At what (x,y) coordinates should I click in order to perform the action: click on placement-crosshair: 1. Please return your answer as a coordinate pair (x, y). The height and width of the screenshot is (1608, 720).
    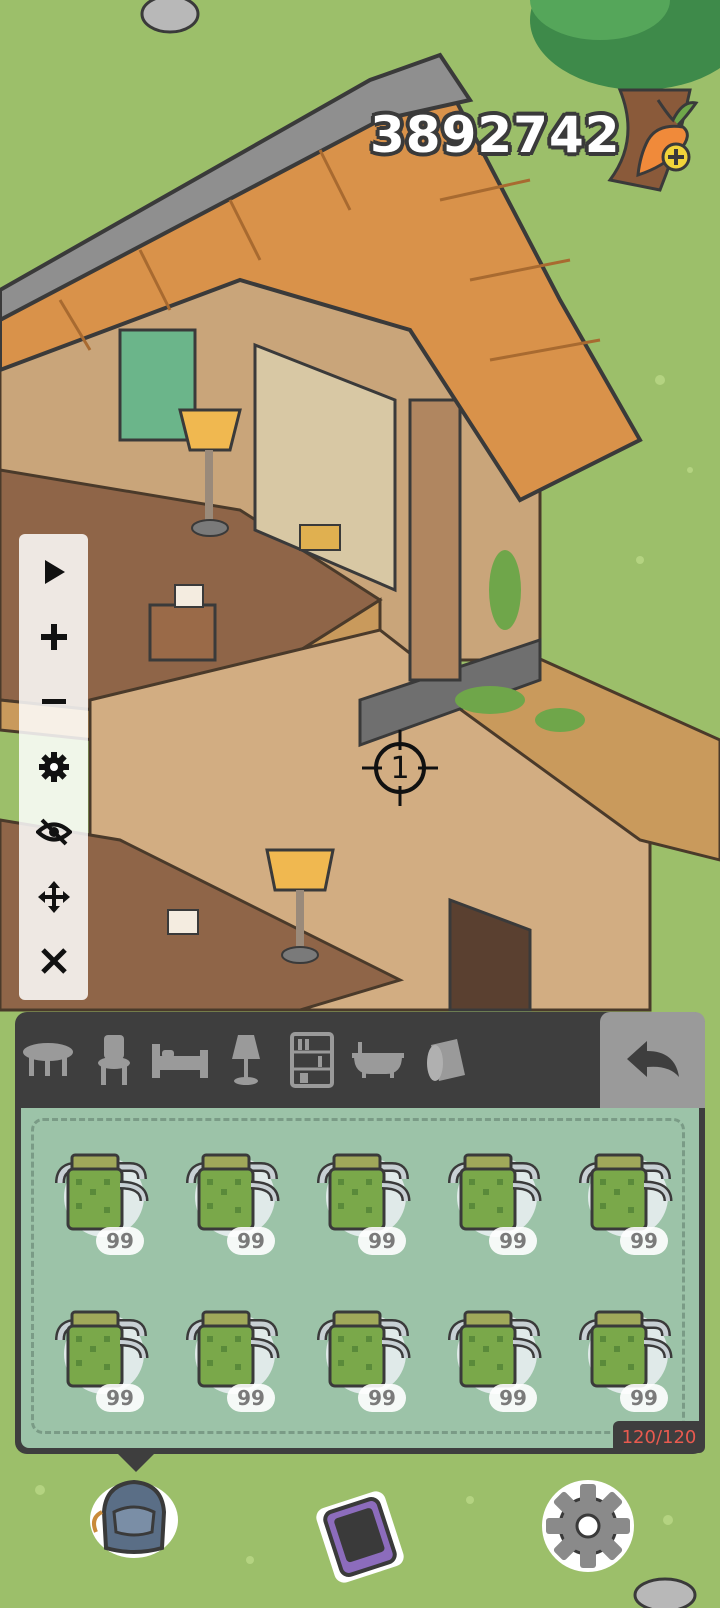
    Looking at the image, I should click on (400, 768).